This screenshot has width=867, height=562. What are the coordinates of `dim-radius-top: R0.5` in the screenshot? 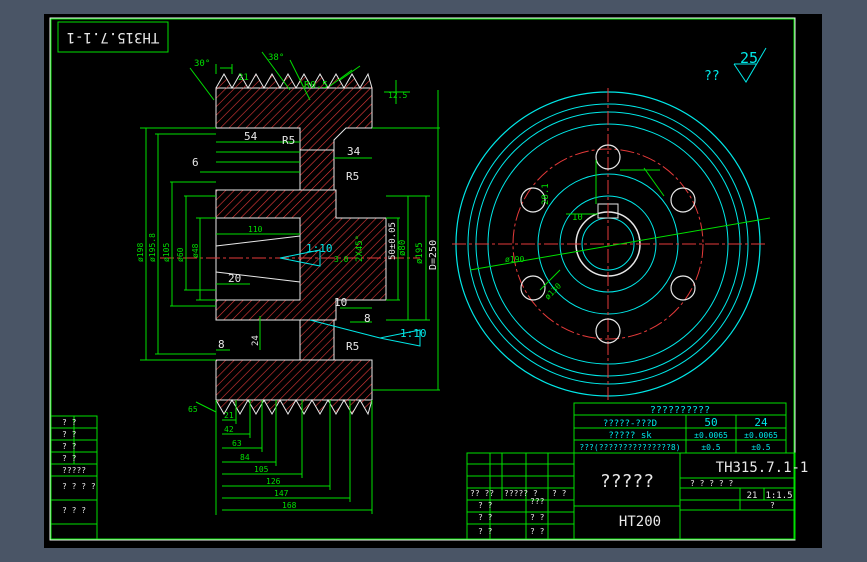 It's located at (316, 85).